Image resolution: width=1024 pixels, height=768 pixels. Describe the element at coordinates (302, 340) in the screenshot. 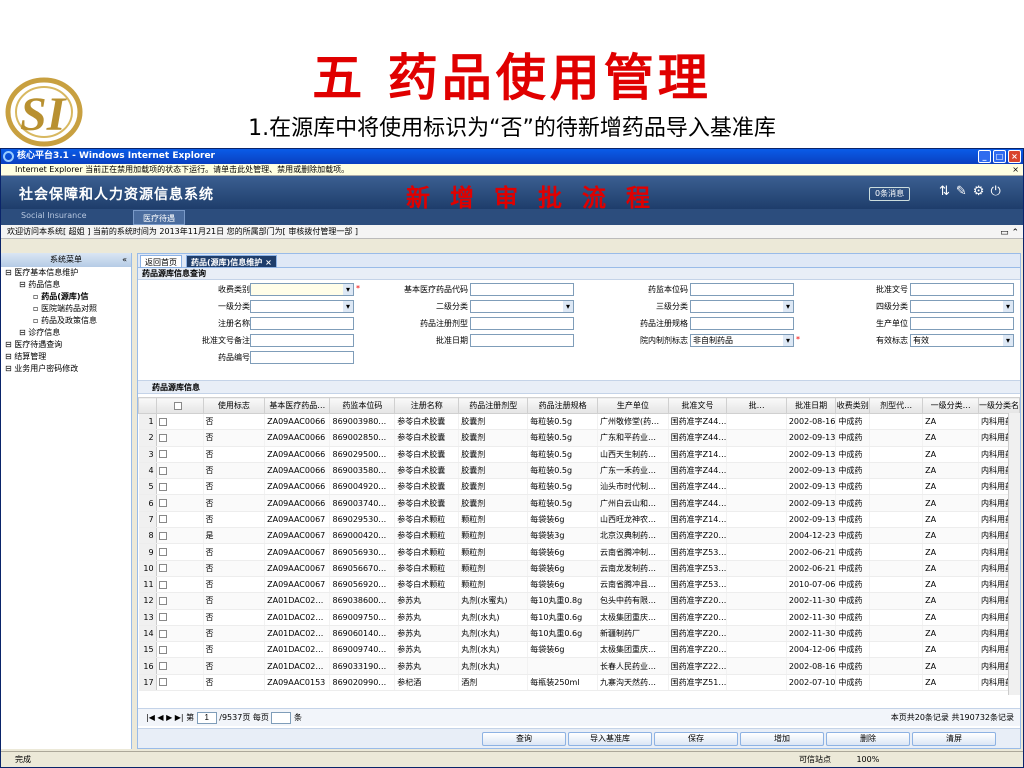

I see `approval-note-input` at that location.